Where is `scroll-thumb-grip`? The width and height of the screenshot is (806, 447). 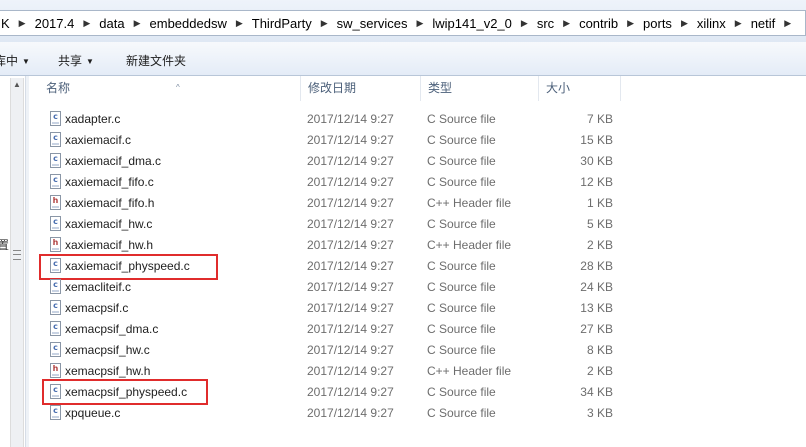 scroll-thumb-grip is located at coordinates (17, 255).